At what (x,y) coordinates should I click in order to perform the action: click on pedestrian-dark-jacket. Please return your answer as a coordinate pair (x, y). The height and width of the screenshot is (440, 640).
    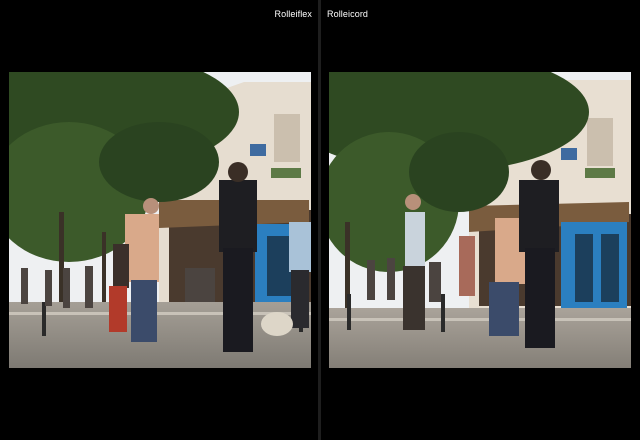
    Looking at the image, I should click on (121, 266).